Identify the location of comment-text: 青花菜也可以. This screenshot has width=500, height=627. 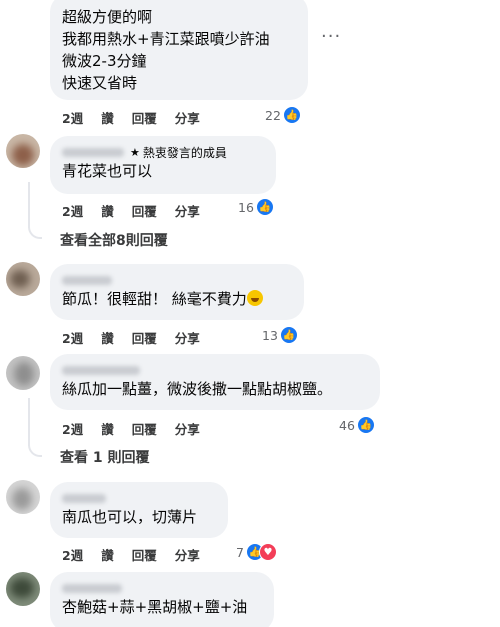
(107, 171).